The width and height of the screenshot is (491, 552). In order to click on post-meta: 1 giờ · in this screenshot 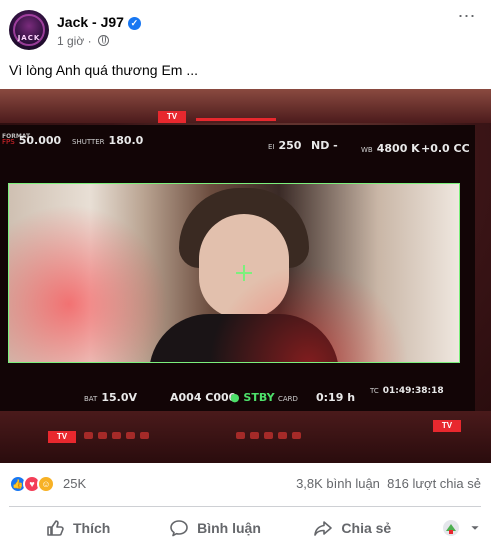, I will do `click(83, 41)`.